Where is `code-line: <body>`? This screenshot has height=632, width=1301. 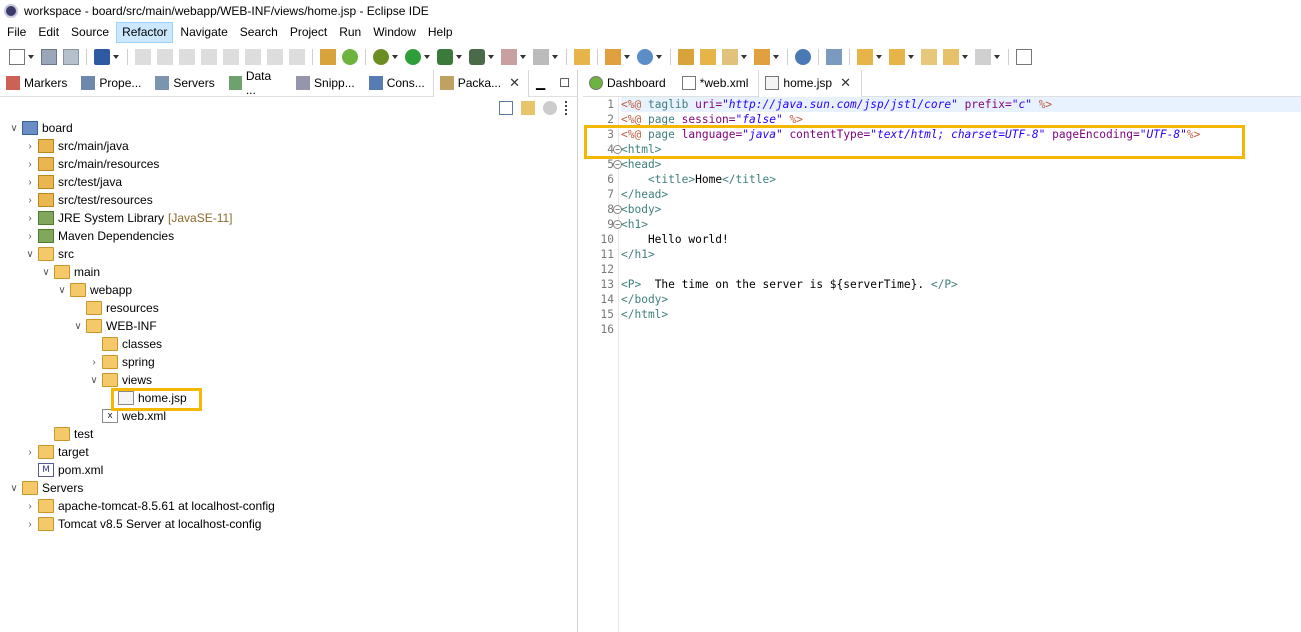 code-line: <body> is located at coordinates (961, 209).